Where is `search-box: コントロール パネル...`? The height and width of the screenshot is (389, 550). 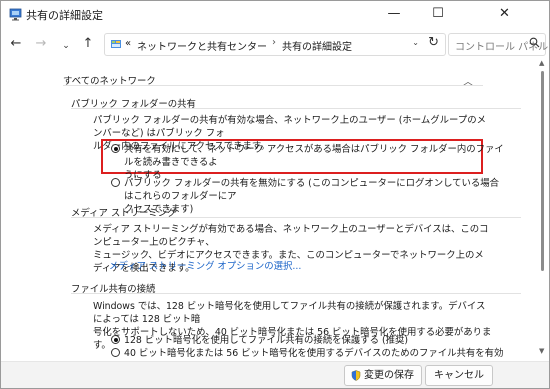 search-box: コントロール パネル... is located at coordinates (498, 44).